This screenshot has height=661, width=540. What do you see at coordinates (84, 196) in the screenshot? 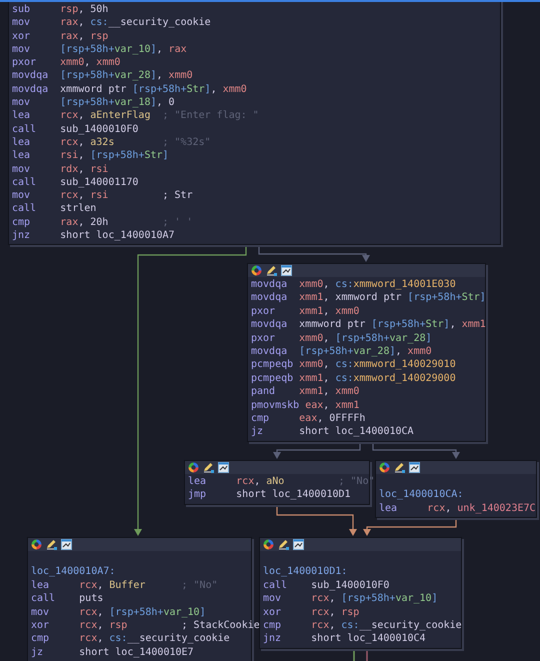
I see `operands: rcx, rsi` at bounding box center [84, 196].